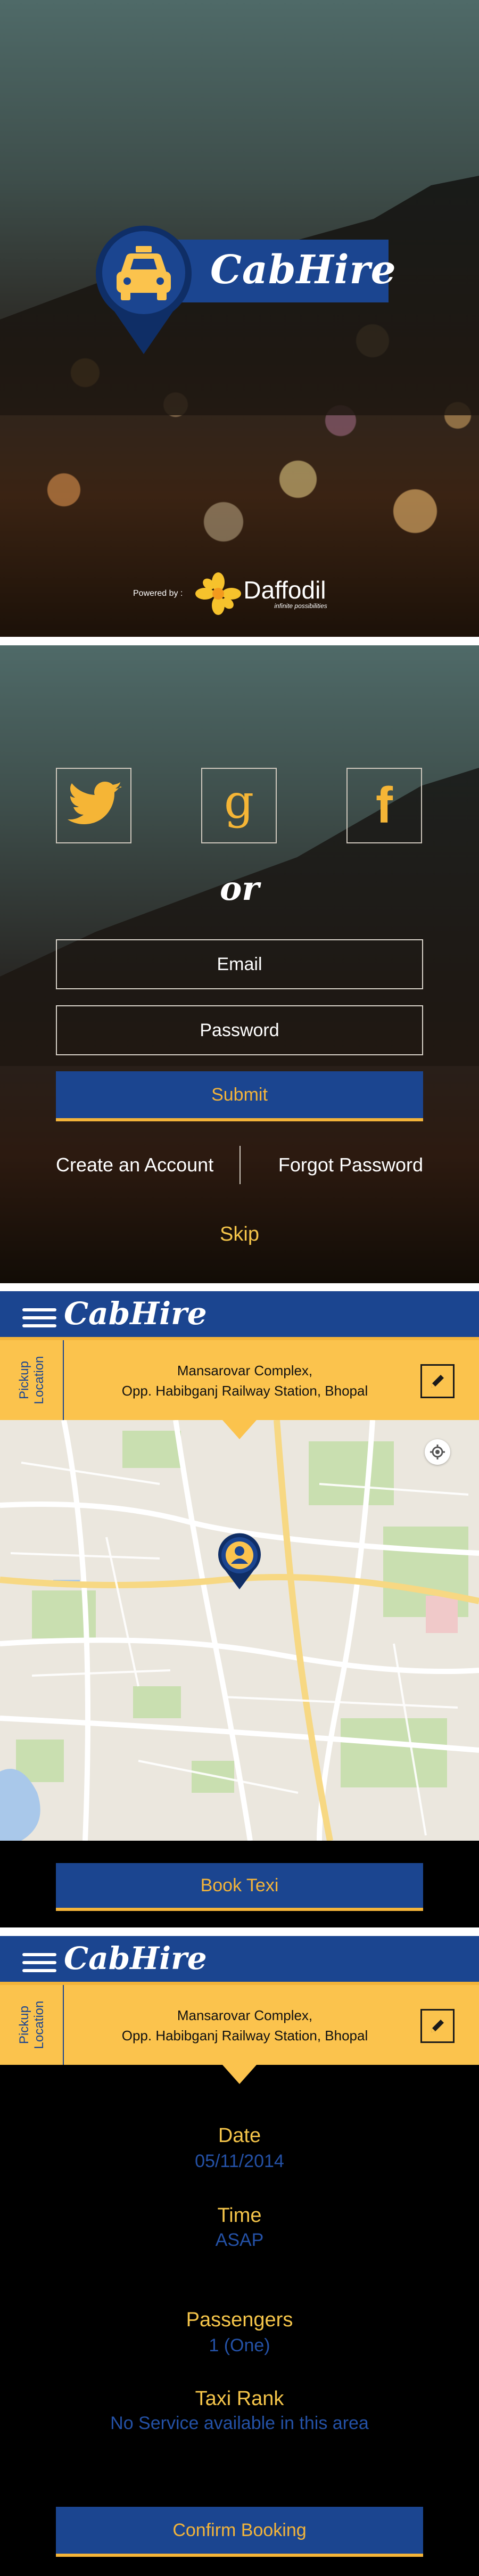  Describe the element at coordinates (351, 1165) in the screenshot. I see `forgot-password-link: Forgot Password` at that location.